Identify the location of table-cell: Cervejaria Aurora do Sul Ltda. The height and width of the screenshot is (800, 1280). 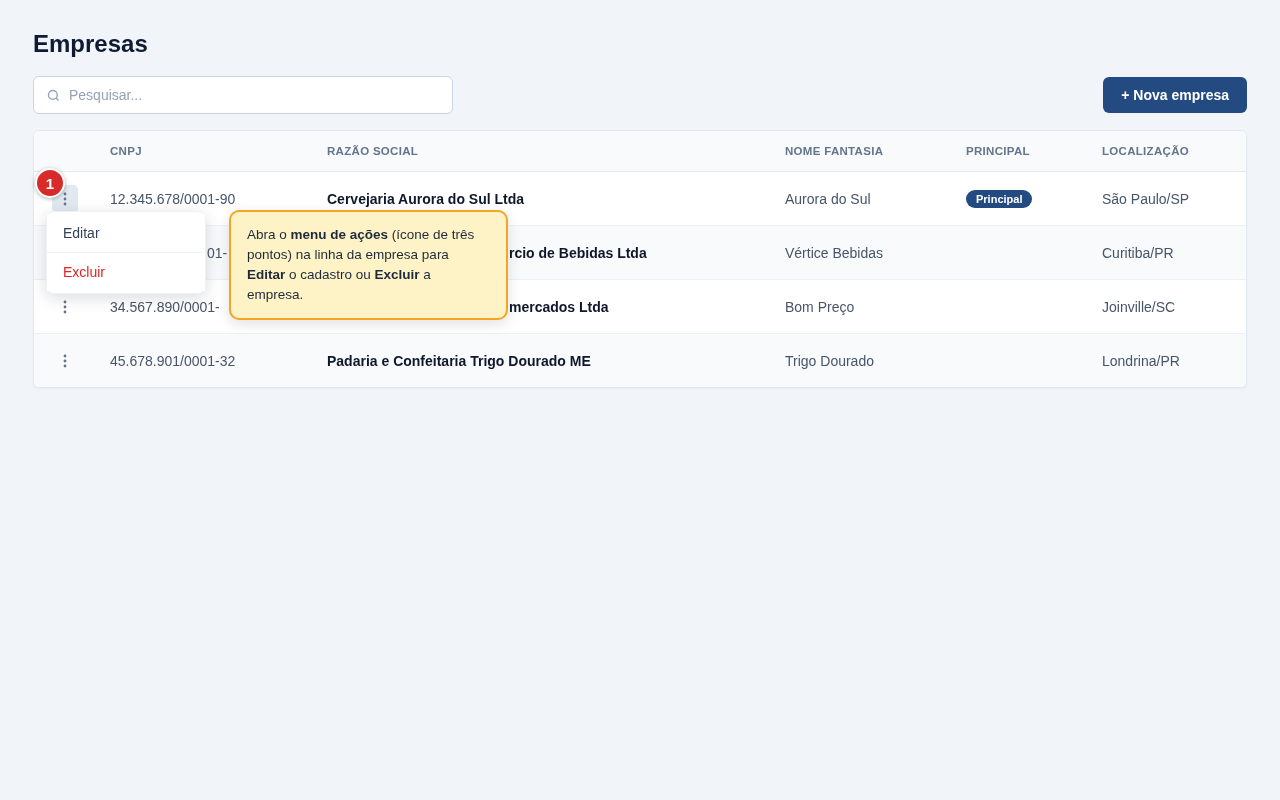
(426, 198).